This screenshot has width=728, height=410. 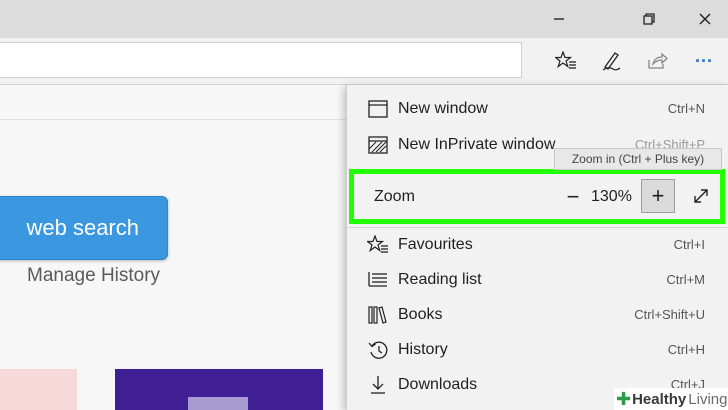 I want to click on zoom-in-button: +, so click(x=658, y=196).